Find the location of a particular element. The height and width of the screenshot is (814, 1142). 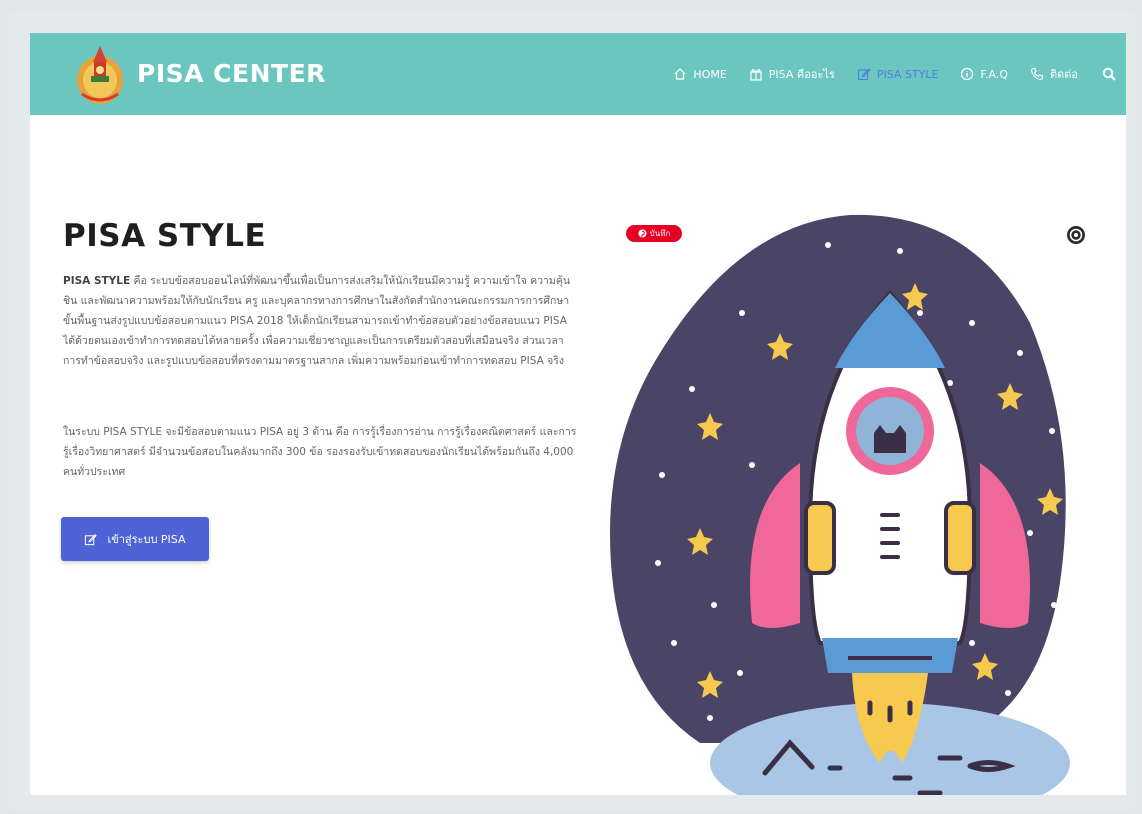

nav-item-pisa-style: PISA STYLE is located at coordinates (898, 74).